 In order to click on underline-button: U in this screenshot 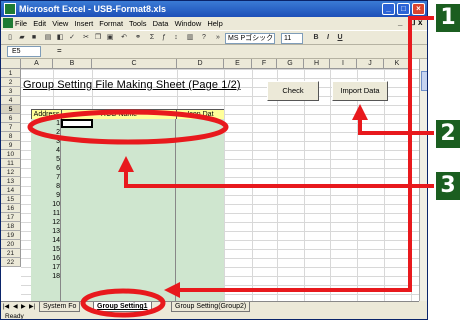, I will do `click(340, 38)`.